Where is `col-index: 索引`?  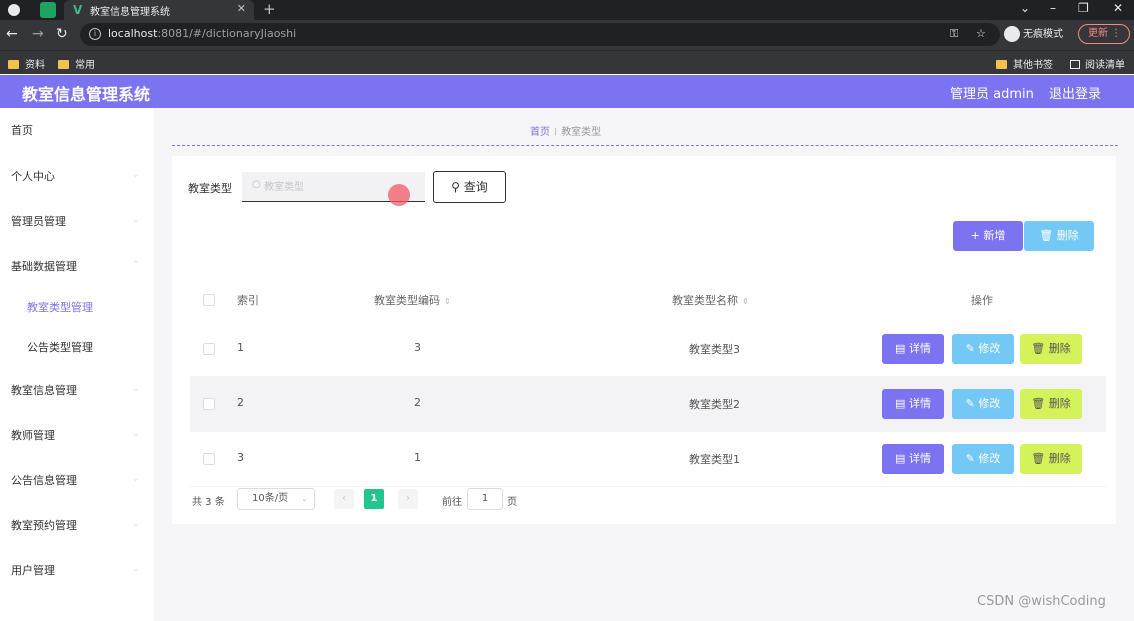
col-index: 索引 is located at coordinates (248, 300).